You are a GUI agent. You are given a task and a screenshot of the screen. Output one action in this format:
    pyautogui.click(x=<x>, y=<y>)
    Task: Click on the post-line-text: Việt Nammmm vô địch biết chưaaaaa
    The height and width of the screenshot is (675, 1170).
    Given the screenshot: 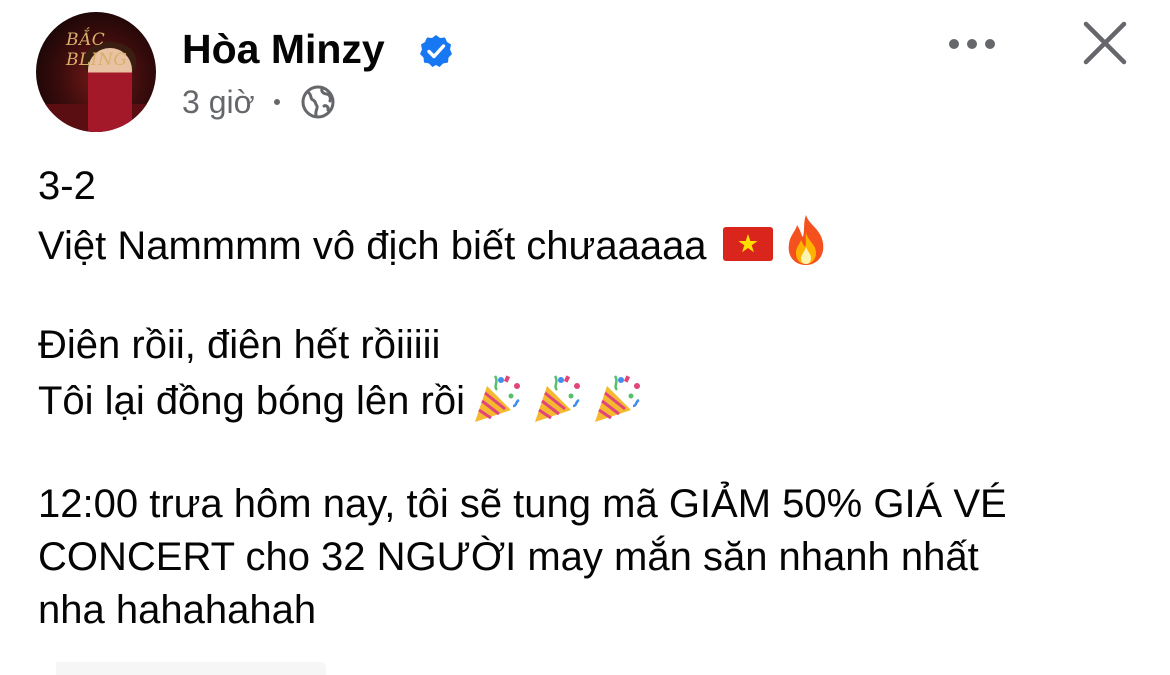 What is the action you would take?
    pyautogui.click(x=372, y=246)
    